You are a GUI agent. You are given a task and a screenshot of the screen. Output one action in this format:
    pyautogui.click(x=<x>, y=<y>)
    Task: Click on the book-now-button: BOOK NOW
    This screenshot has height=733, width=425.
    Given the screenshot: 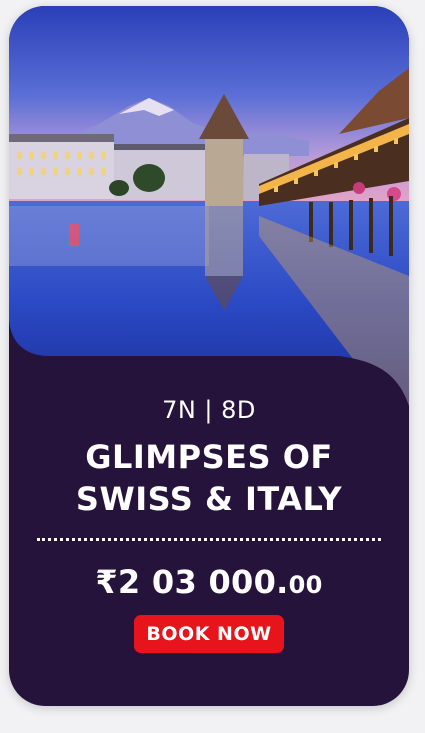 What is the action you would take?
    pyautogui.click(x=209, y=634)
    